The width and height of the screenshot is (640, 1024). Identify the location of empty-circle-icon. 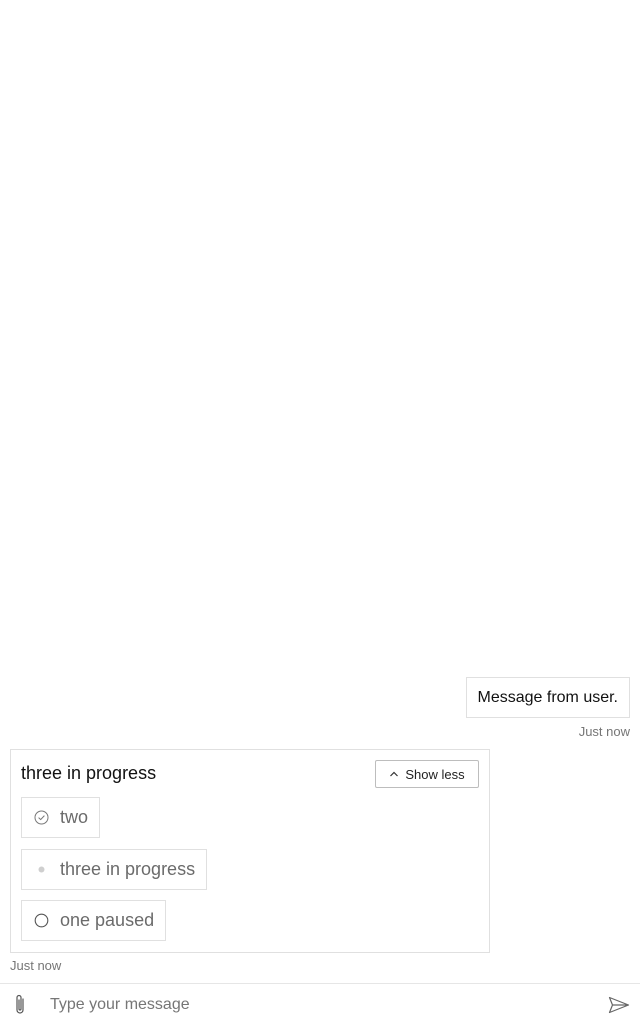
(41, 920).